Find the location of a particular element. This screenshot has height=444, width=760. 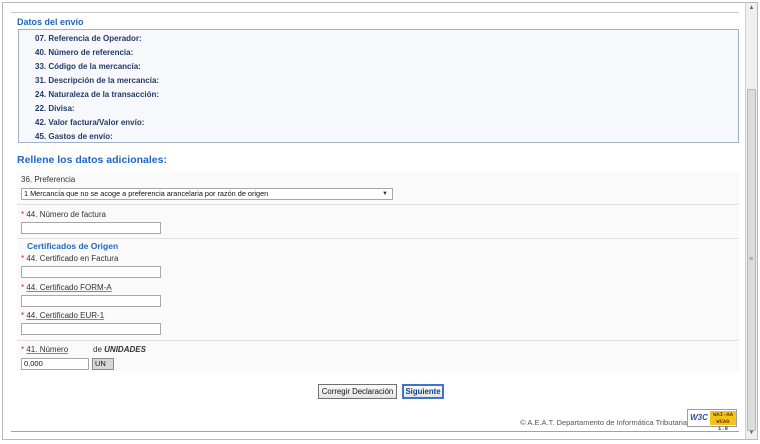

unidades-label-row: de UNIDADES is located at coordinates (119, 349).